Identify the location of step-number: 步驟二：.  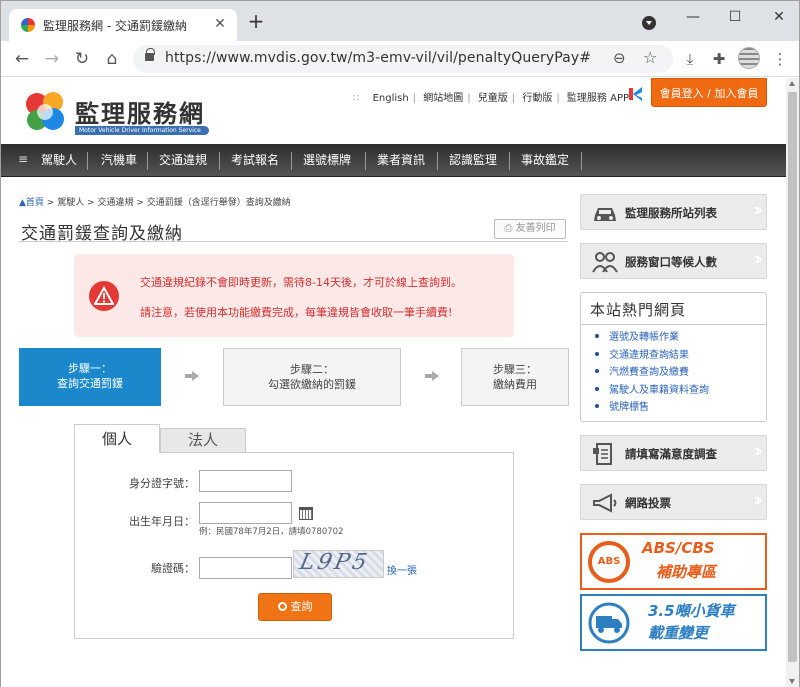
(312, 369).